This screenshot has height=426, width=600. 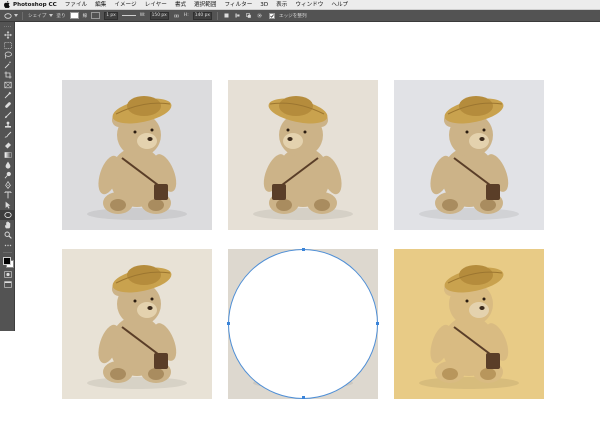 What do you see at coordinates (6, 4) in the screenshot?
I see `apple-icon` at bounding box center [6, 4].